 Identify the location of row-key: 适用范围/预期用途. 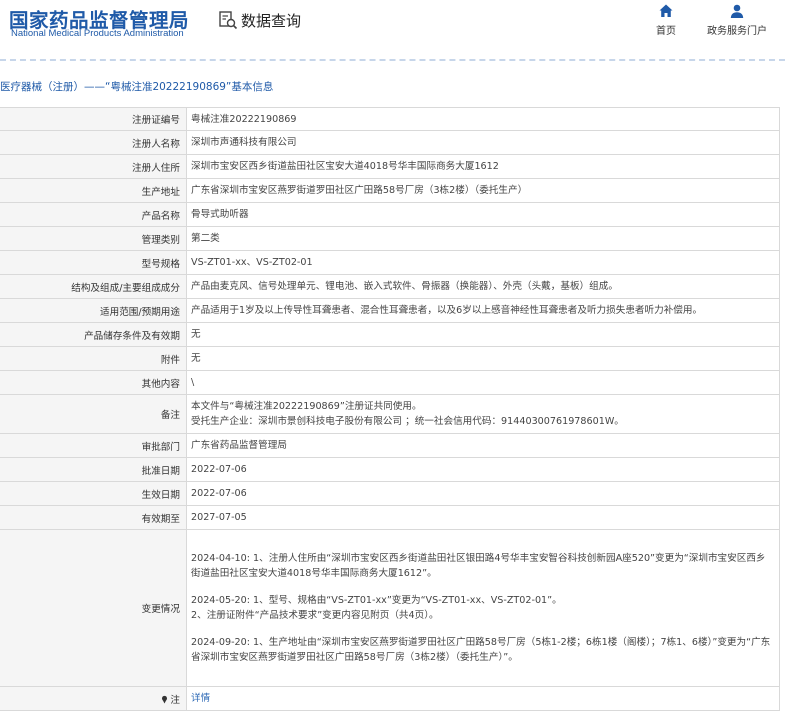
(93, 310).